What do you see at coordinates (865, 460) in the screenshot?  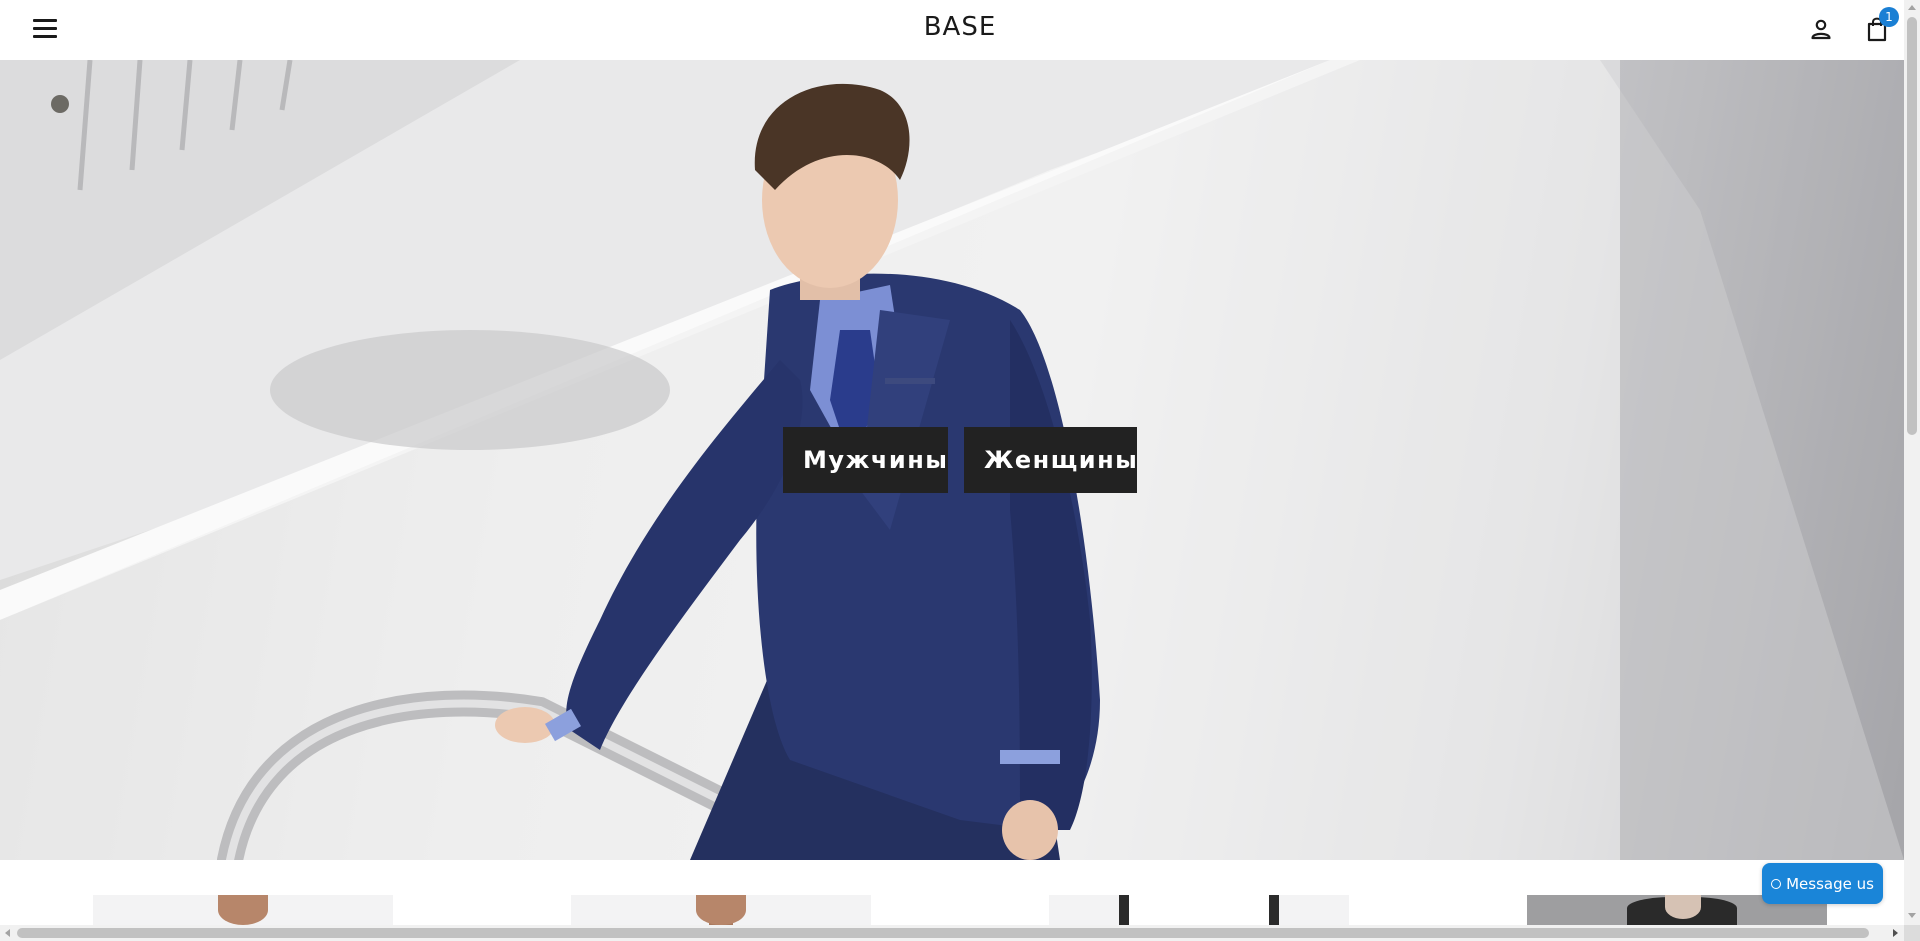 I see `men-category-button: Мужчины` at bounding box center [865, 460].